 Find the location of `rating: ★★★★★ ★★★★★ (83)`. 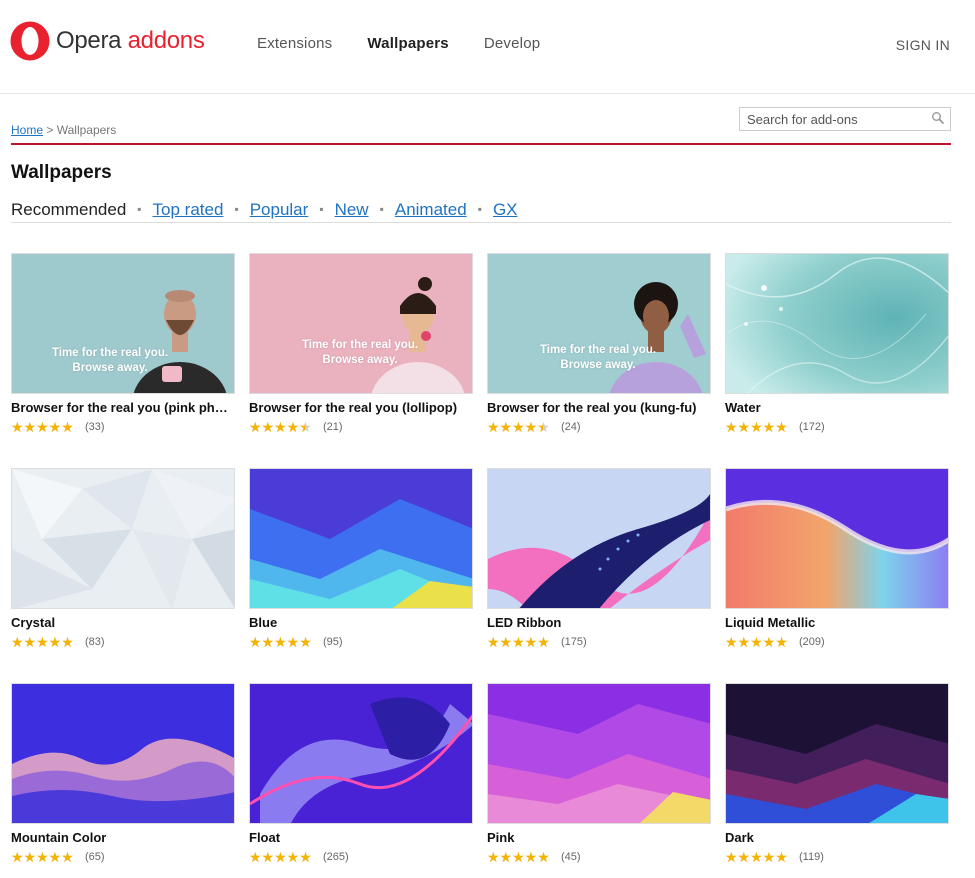

rating: ★★★★★ ★★★★★ (83) is located at coordinates (123, 642).